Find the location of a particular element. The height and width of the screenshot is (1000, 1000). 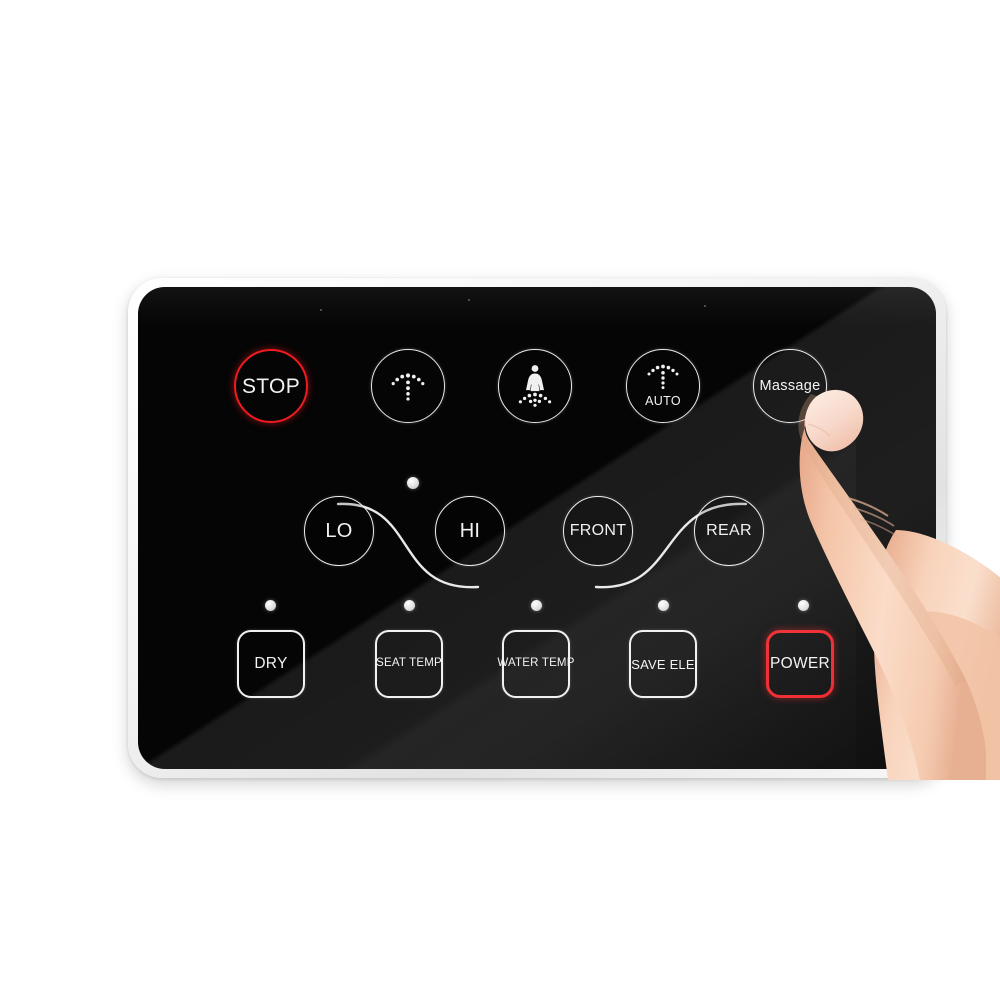

position-rear-label: REAR is located at coordinates (729, 530).